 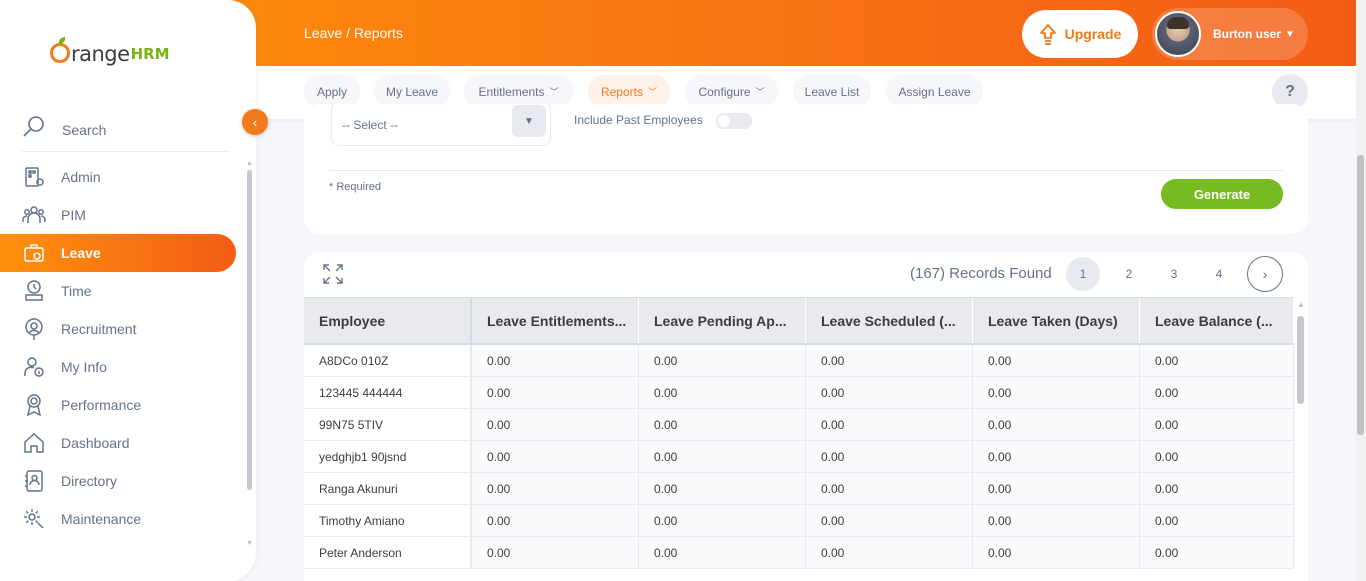 What do you see at coordinates (84, 129) in the screenshot?
I see `search-label: Search` at bounding box center [84, 129].